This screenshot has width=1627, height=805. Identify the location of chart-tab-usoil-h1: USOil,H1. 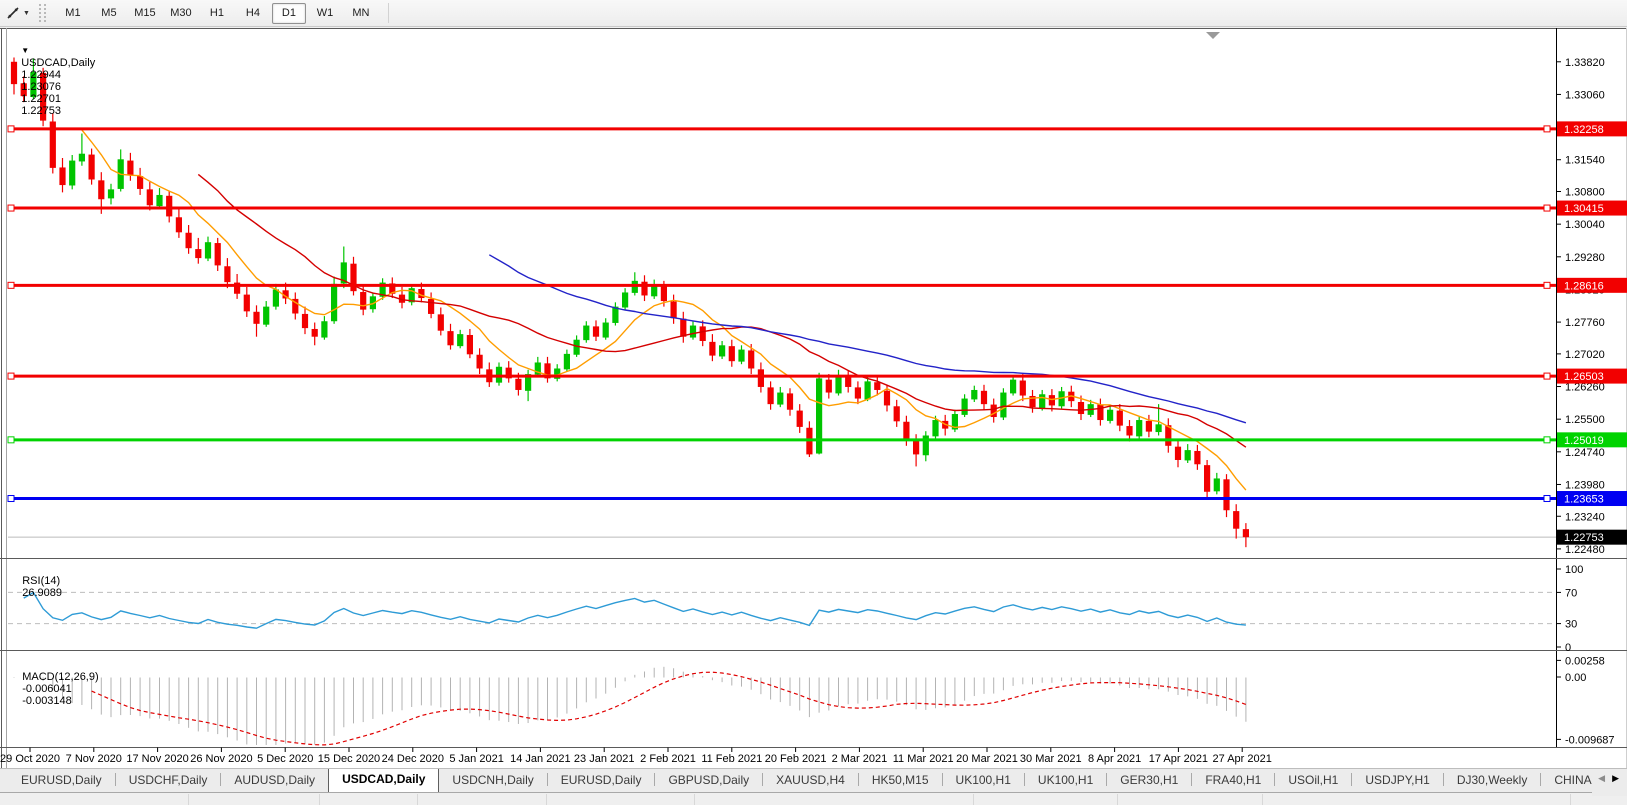
(1313, 781).